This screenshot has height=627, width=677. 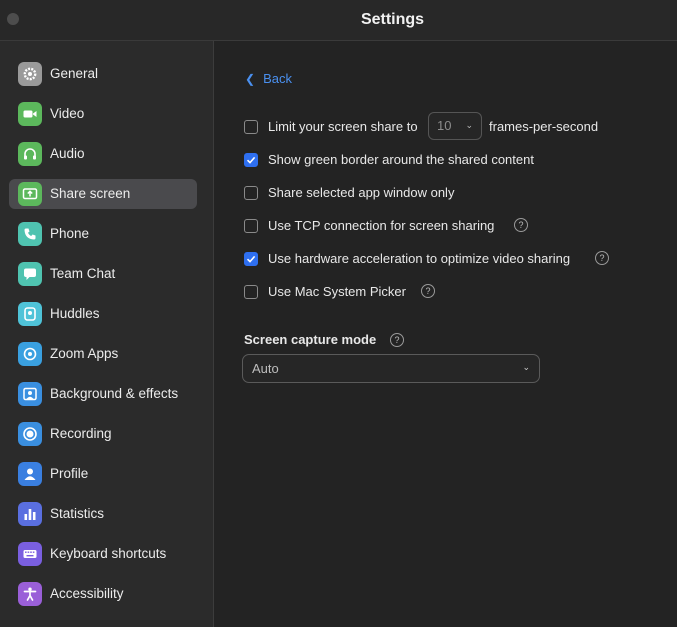 I want to click on sidebar-item-phone: Phone, so click(x=103, y=234).